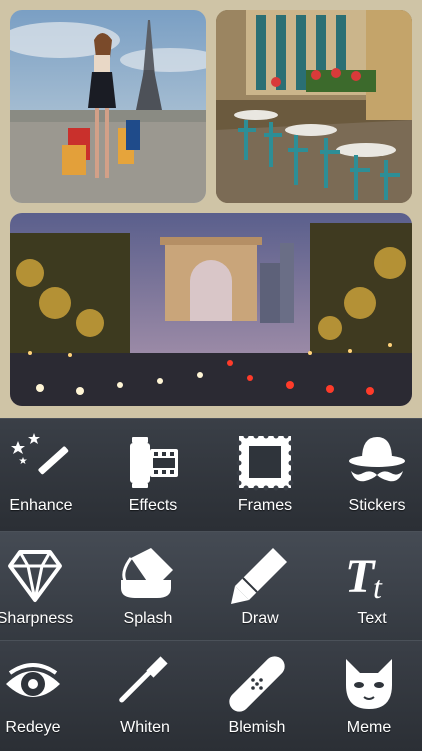  I want to click on redeye-label: Redeye, so click(33, 727).